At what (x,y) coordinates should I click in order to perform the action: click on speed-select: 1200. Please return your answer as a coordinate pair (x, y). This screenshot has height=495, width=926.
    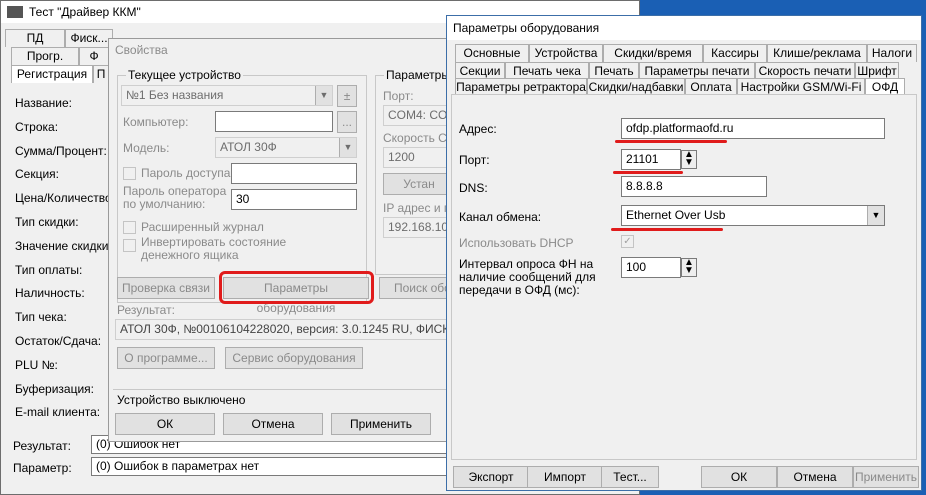
    Looking at the image, I should click on (419, 157).